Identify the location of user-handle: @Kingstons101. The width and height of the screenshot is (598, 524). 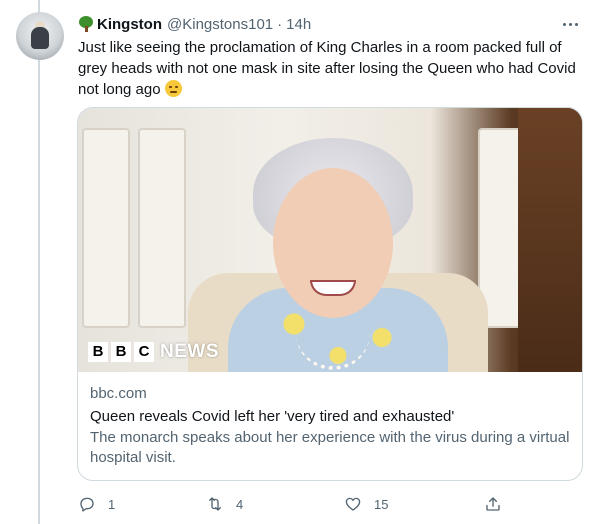
(220, 24).